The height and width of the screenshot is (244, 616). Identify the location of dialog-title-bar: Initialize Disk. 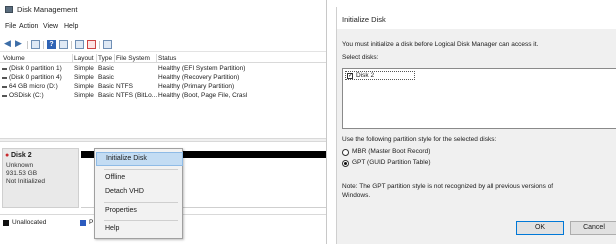
(476, 18).